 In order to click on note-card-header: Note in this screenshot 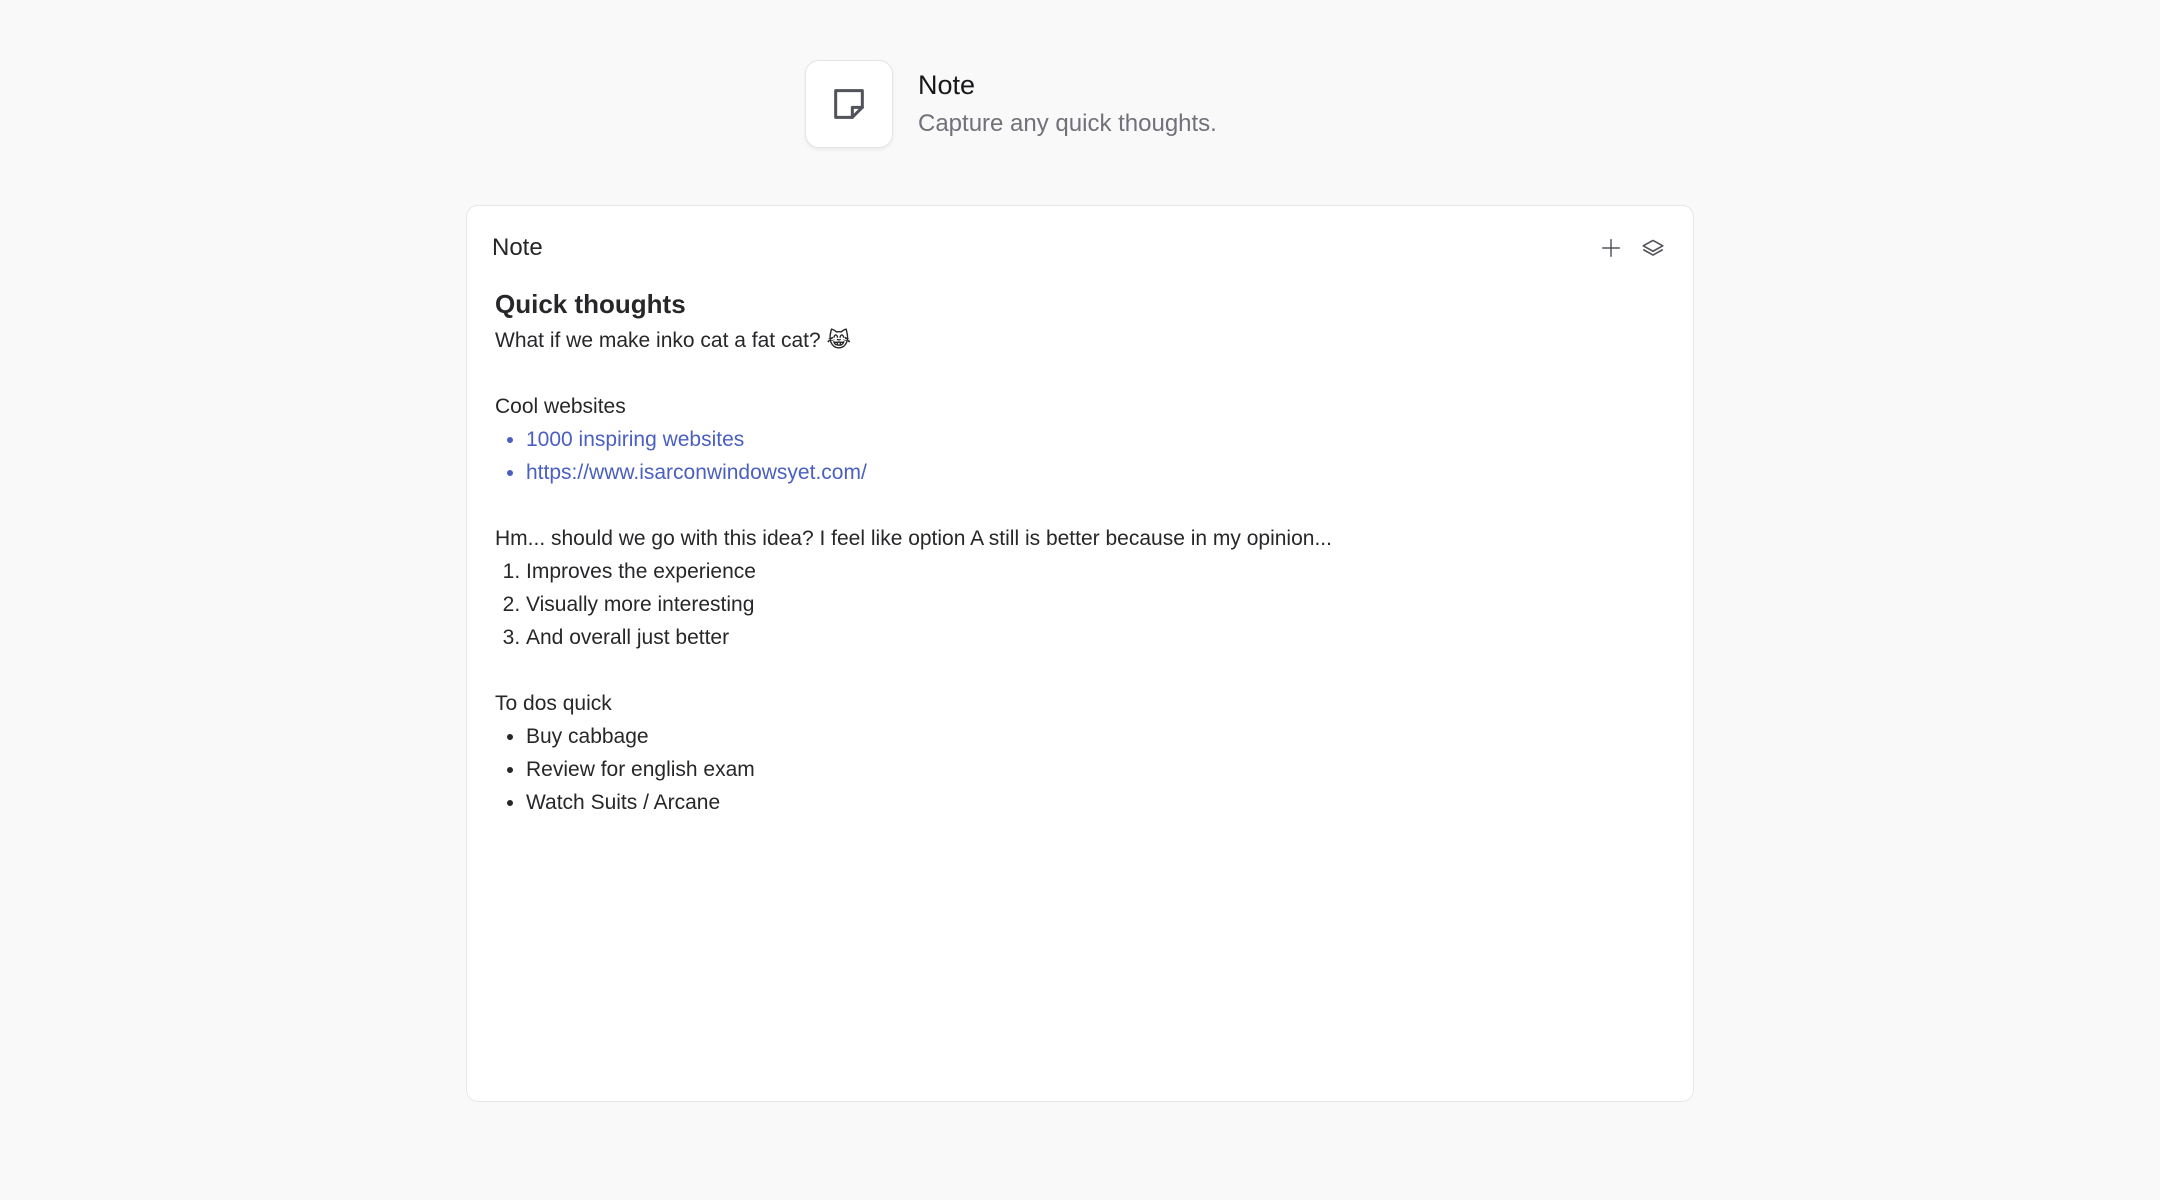, I will do `click(1080, 248)`.